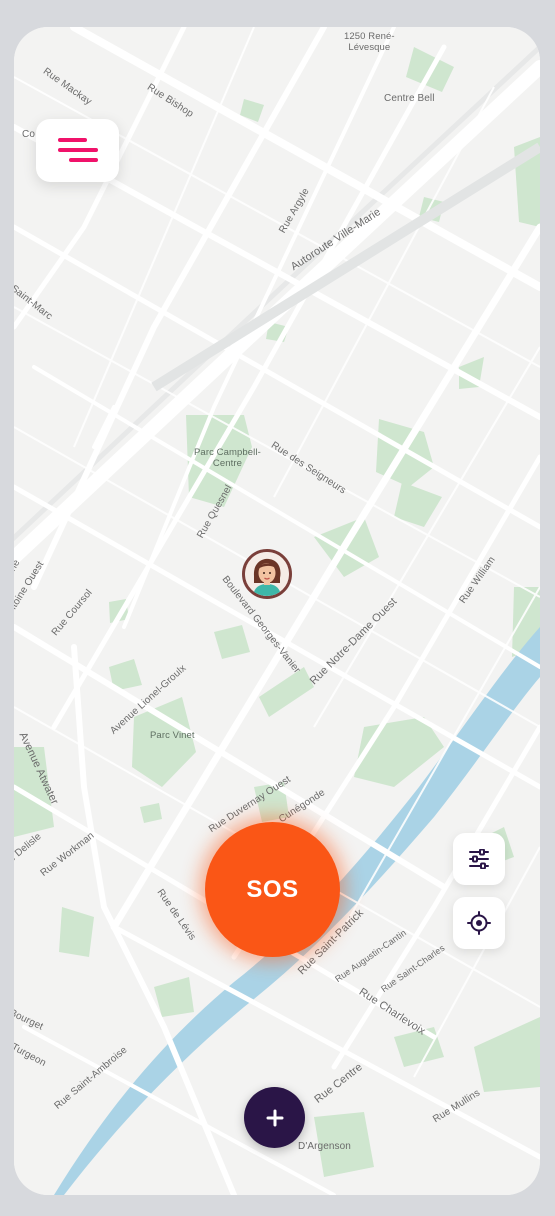 The image size is (555, 1216). Describe the element at coordinates (324, 1146) in the screenshot. I see `map-label-d-argenson: D'Argenson` at that location.